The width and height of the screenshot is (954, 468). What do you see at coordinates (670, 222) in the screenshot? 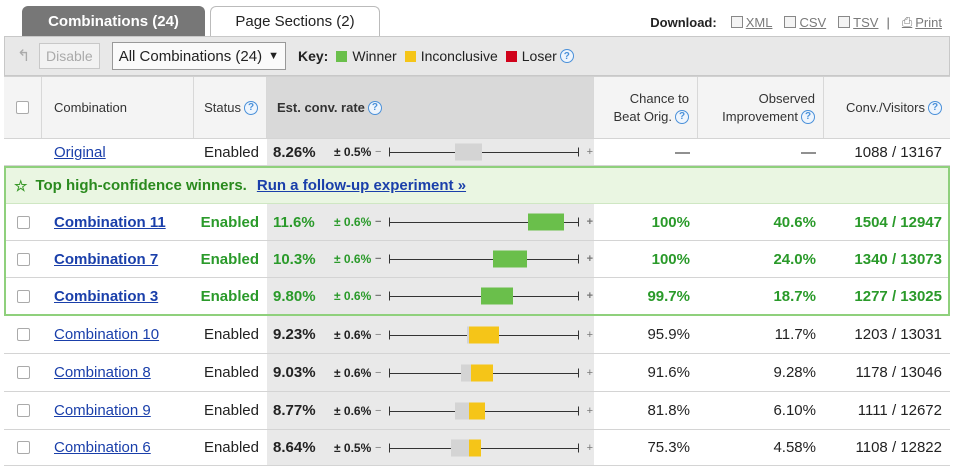
I see `chance-value: 100%` at bounding box center [670, 222].